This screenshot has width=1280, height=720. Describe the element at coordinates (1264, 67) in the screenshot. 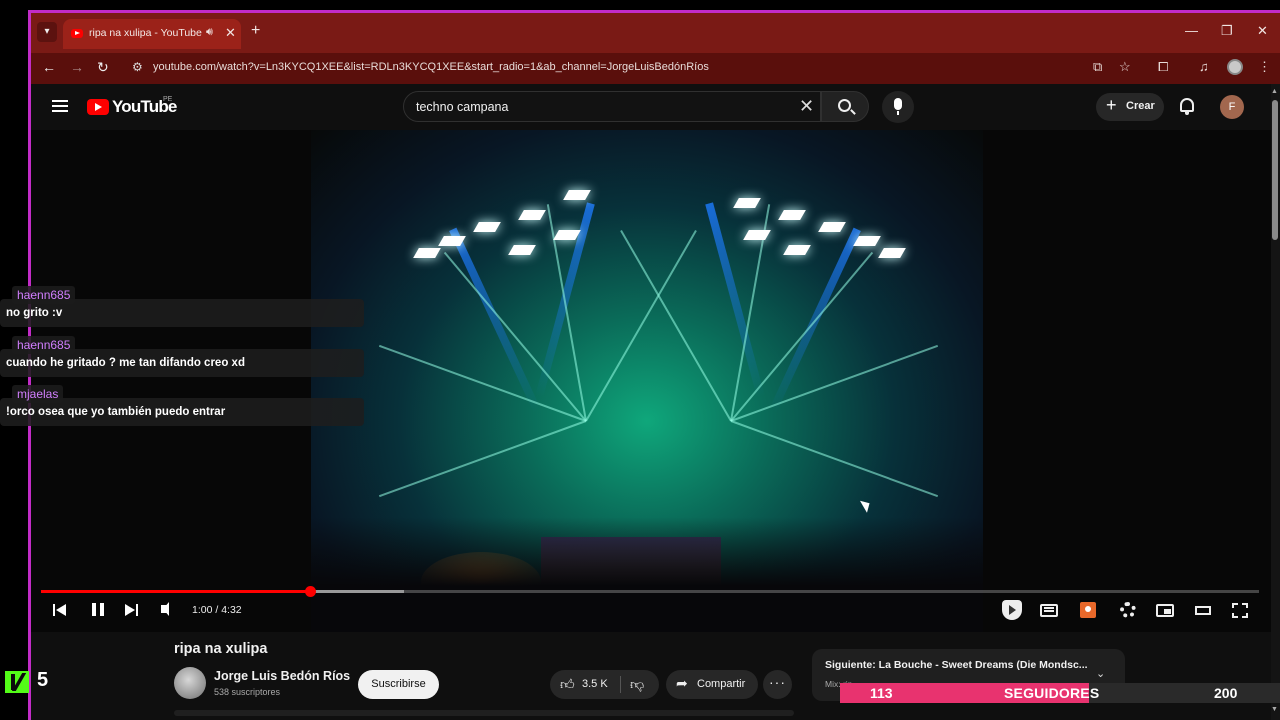

I see `kebab-icon: ⋮` at that location.